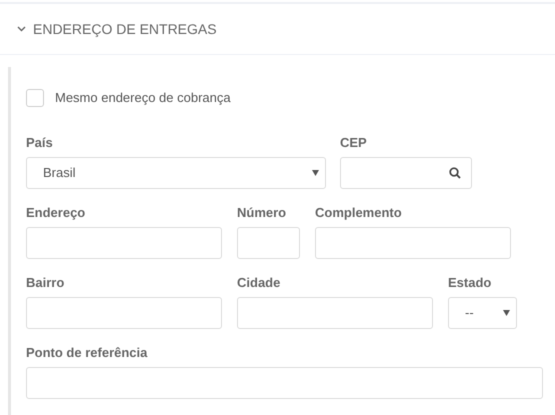  What do you see at coordinates (40, 142) in the screenshot?
I see `field-label: País` at bounding box center [40, 142].